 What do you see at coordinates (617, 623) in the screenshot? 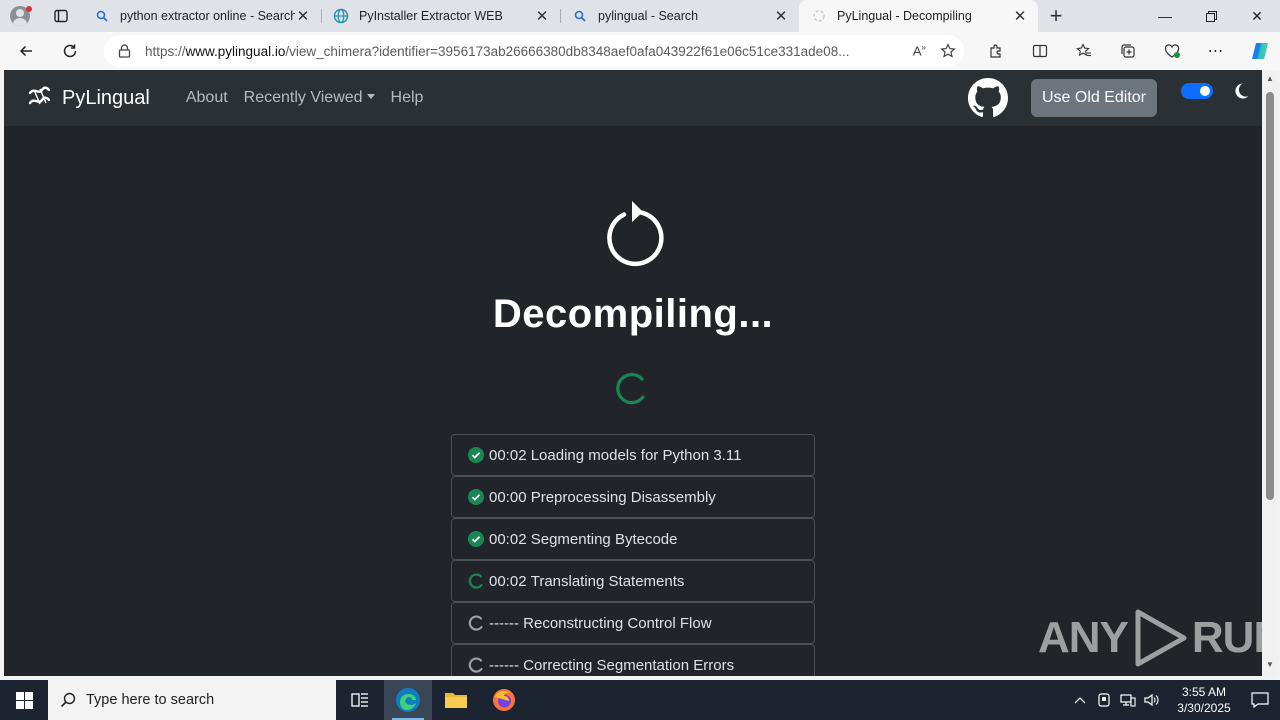
I see `step-label: Reconstructing Control Flow` at bounding box center [617, 623].